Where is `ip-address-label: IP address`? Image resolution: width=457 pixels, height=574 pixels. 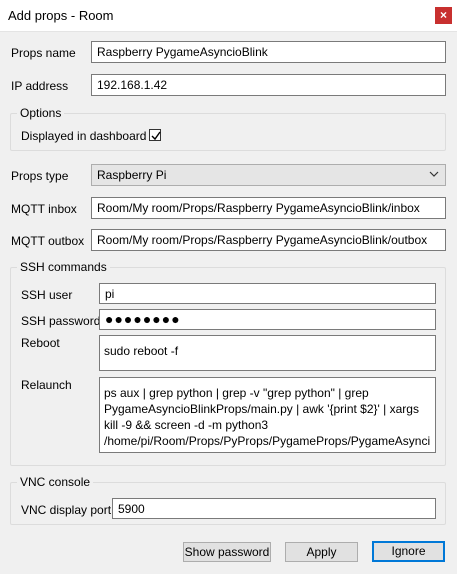 ip-address-label: IP address is located at coordinates (40, 86).